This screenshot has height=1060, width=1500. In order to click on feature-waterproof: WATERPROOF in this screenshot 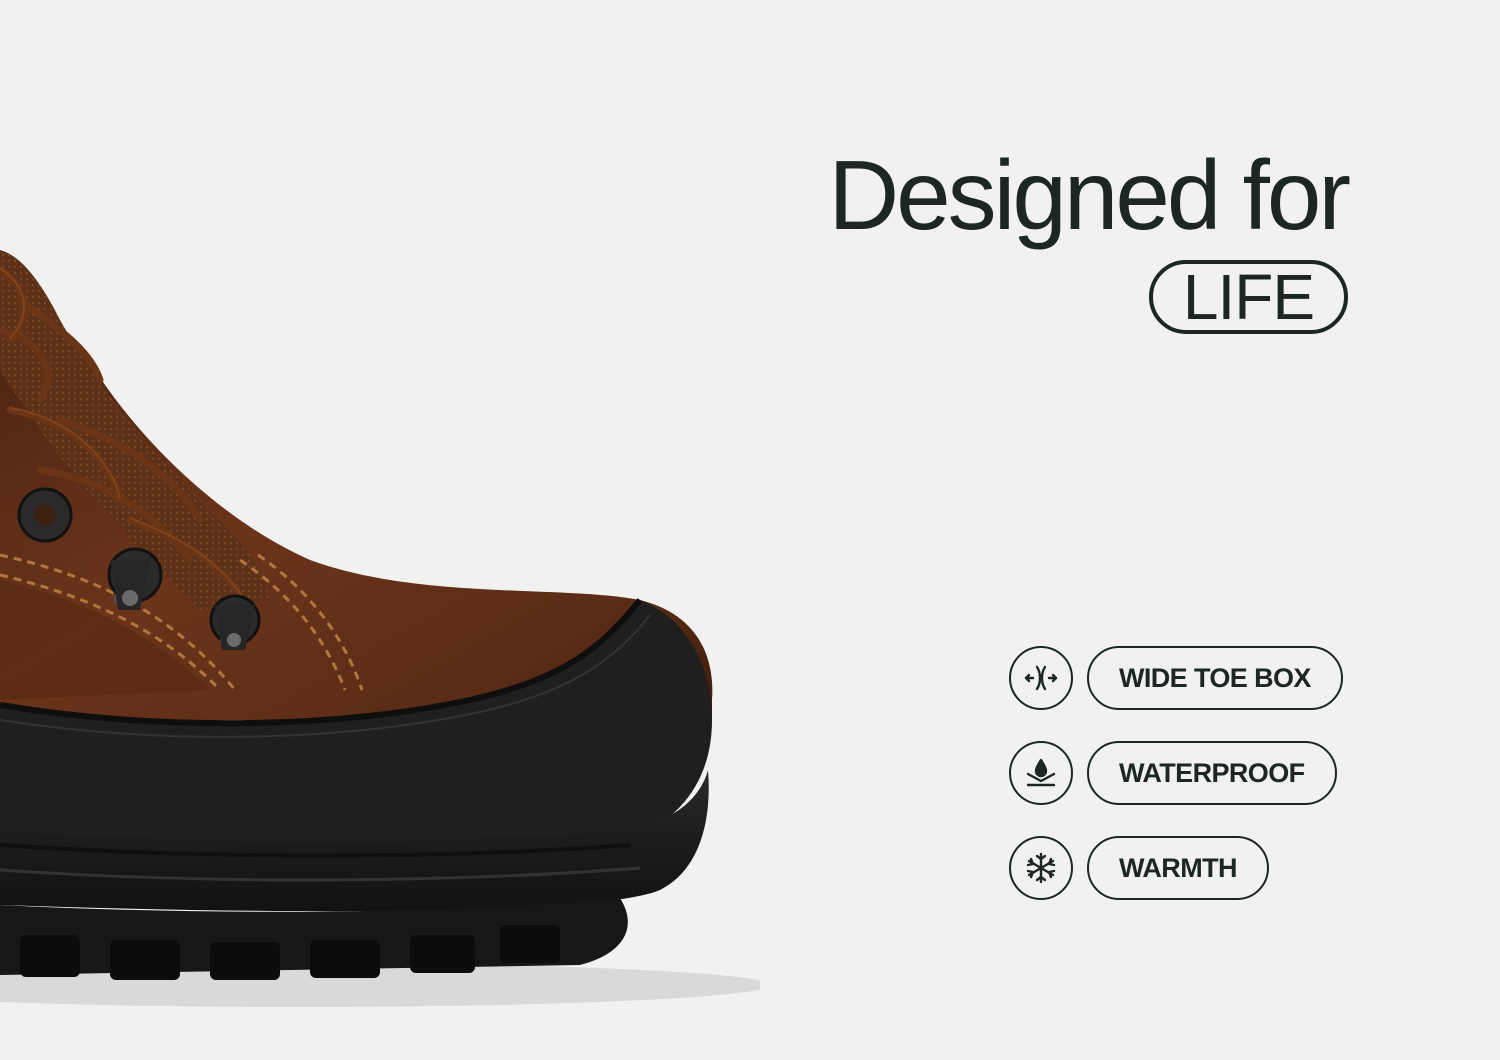, I will do `click(1176, 773)`.